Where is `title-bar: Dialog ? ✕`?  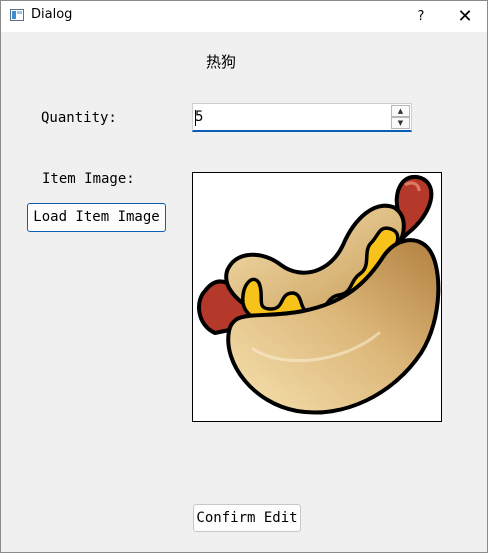
title-bar: Dialog ? ✕ is located at coordinates (244, 16).